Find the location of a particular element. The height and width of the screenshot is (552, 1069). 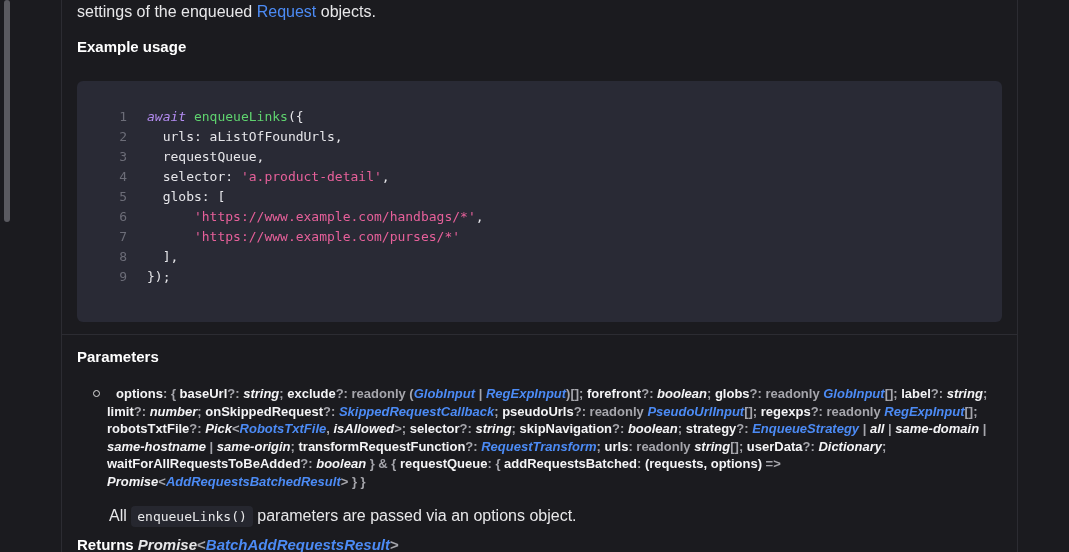

code-line: globs: [ is located at coordinates (193, 196).